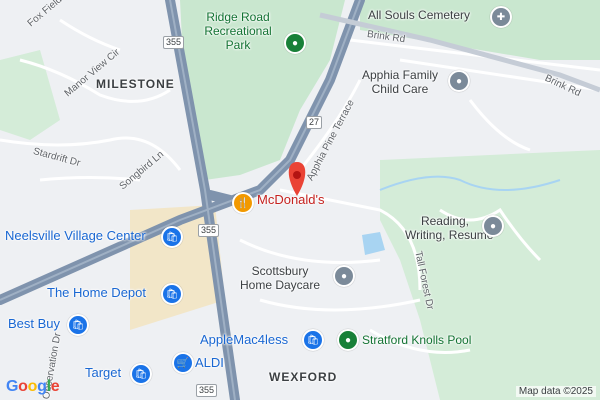  Describe the element at coordinates (555, 391) in the screenshot. I see `map-attribution: Map data ©2025` at that location.